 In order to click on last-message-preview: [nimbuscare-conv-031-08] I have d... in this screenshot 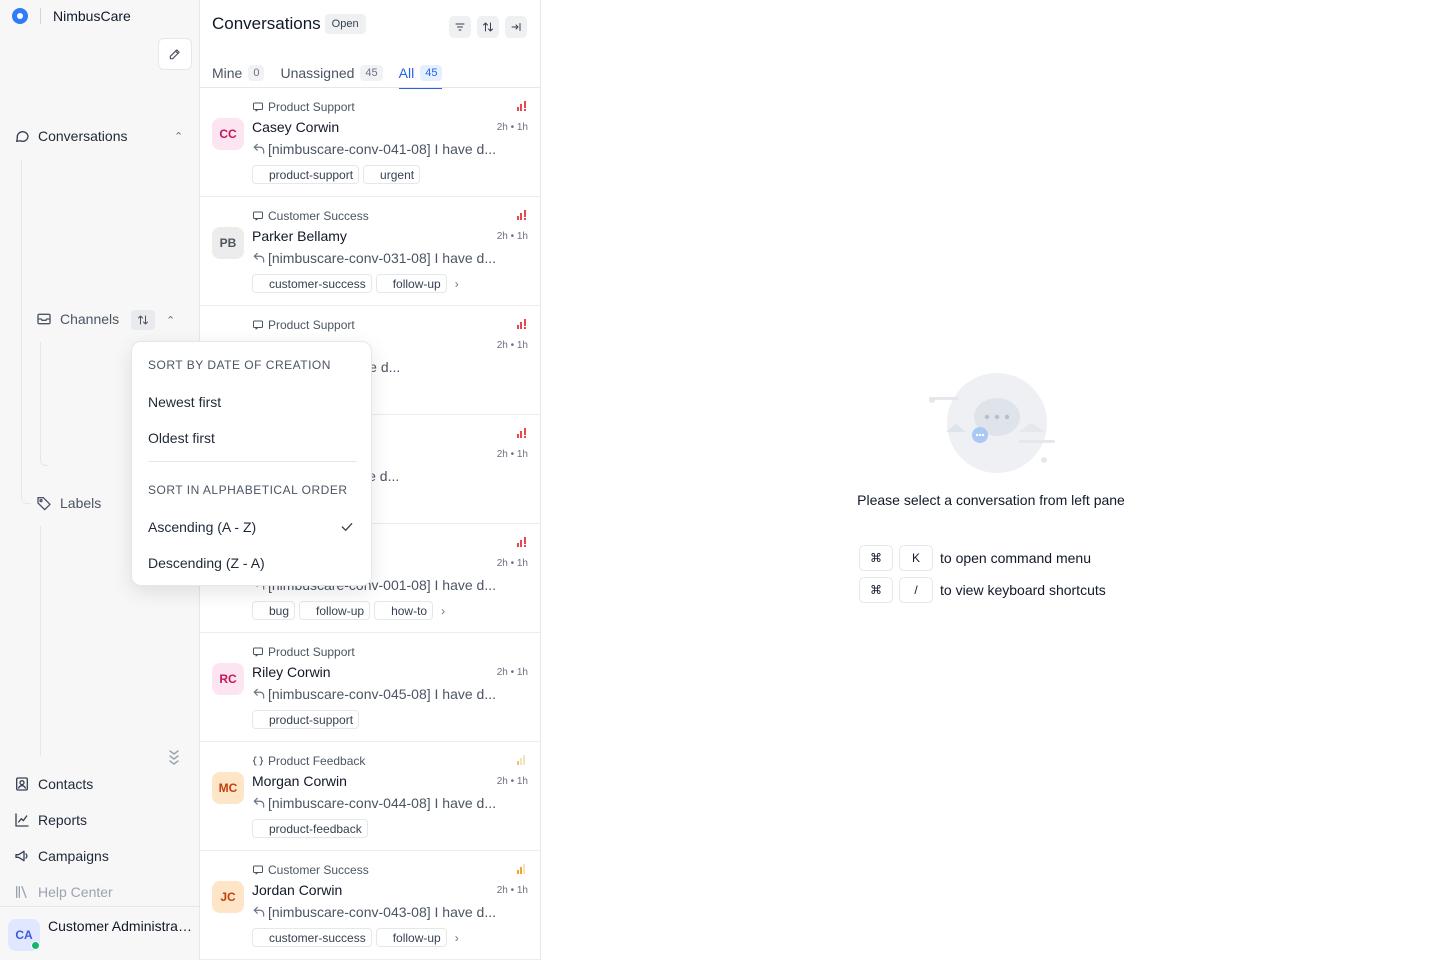, I will do `click(388, 258)`.